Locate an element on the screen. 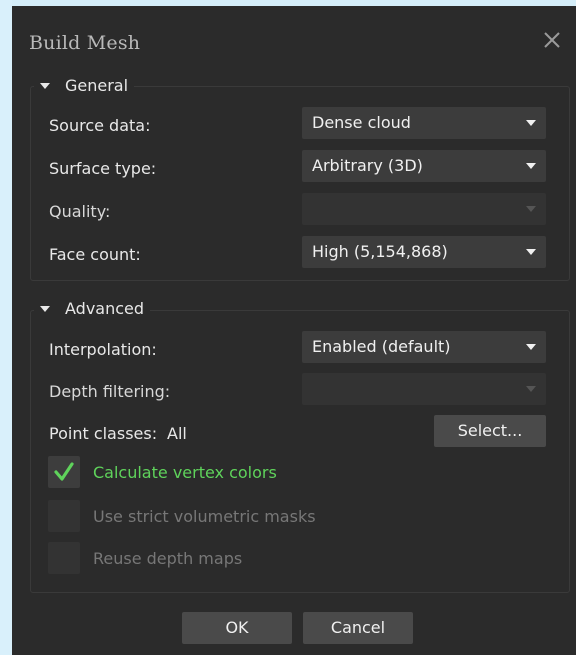  close-icon is located at coordinates (552, 42).